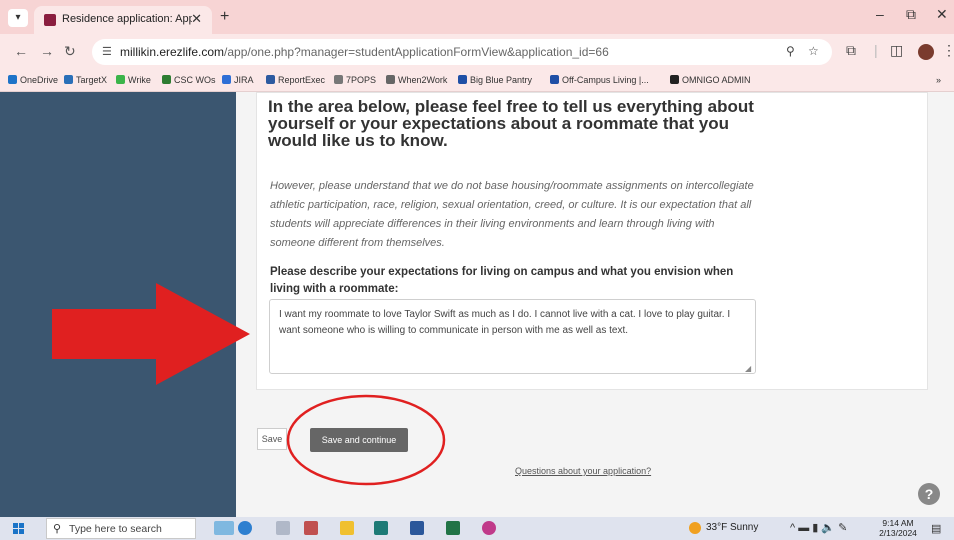 This screenshot has width=954, height=540. What do you see at coordinates (189, 80) in the screenshot?
I see `bookmark-csc-wos: CSC WOs` at bounding box center [189, 80].